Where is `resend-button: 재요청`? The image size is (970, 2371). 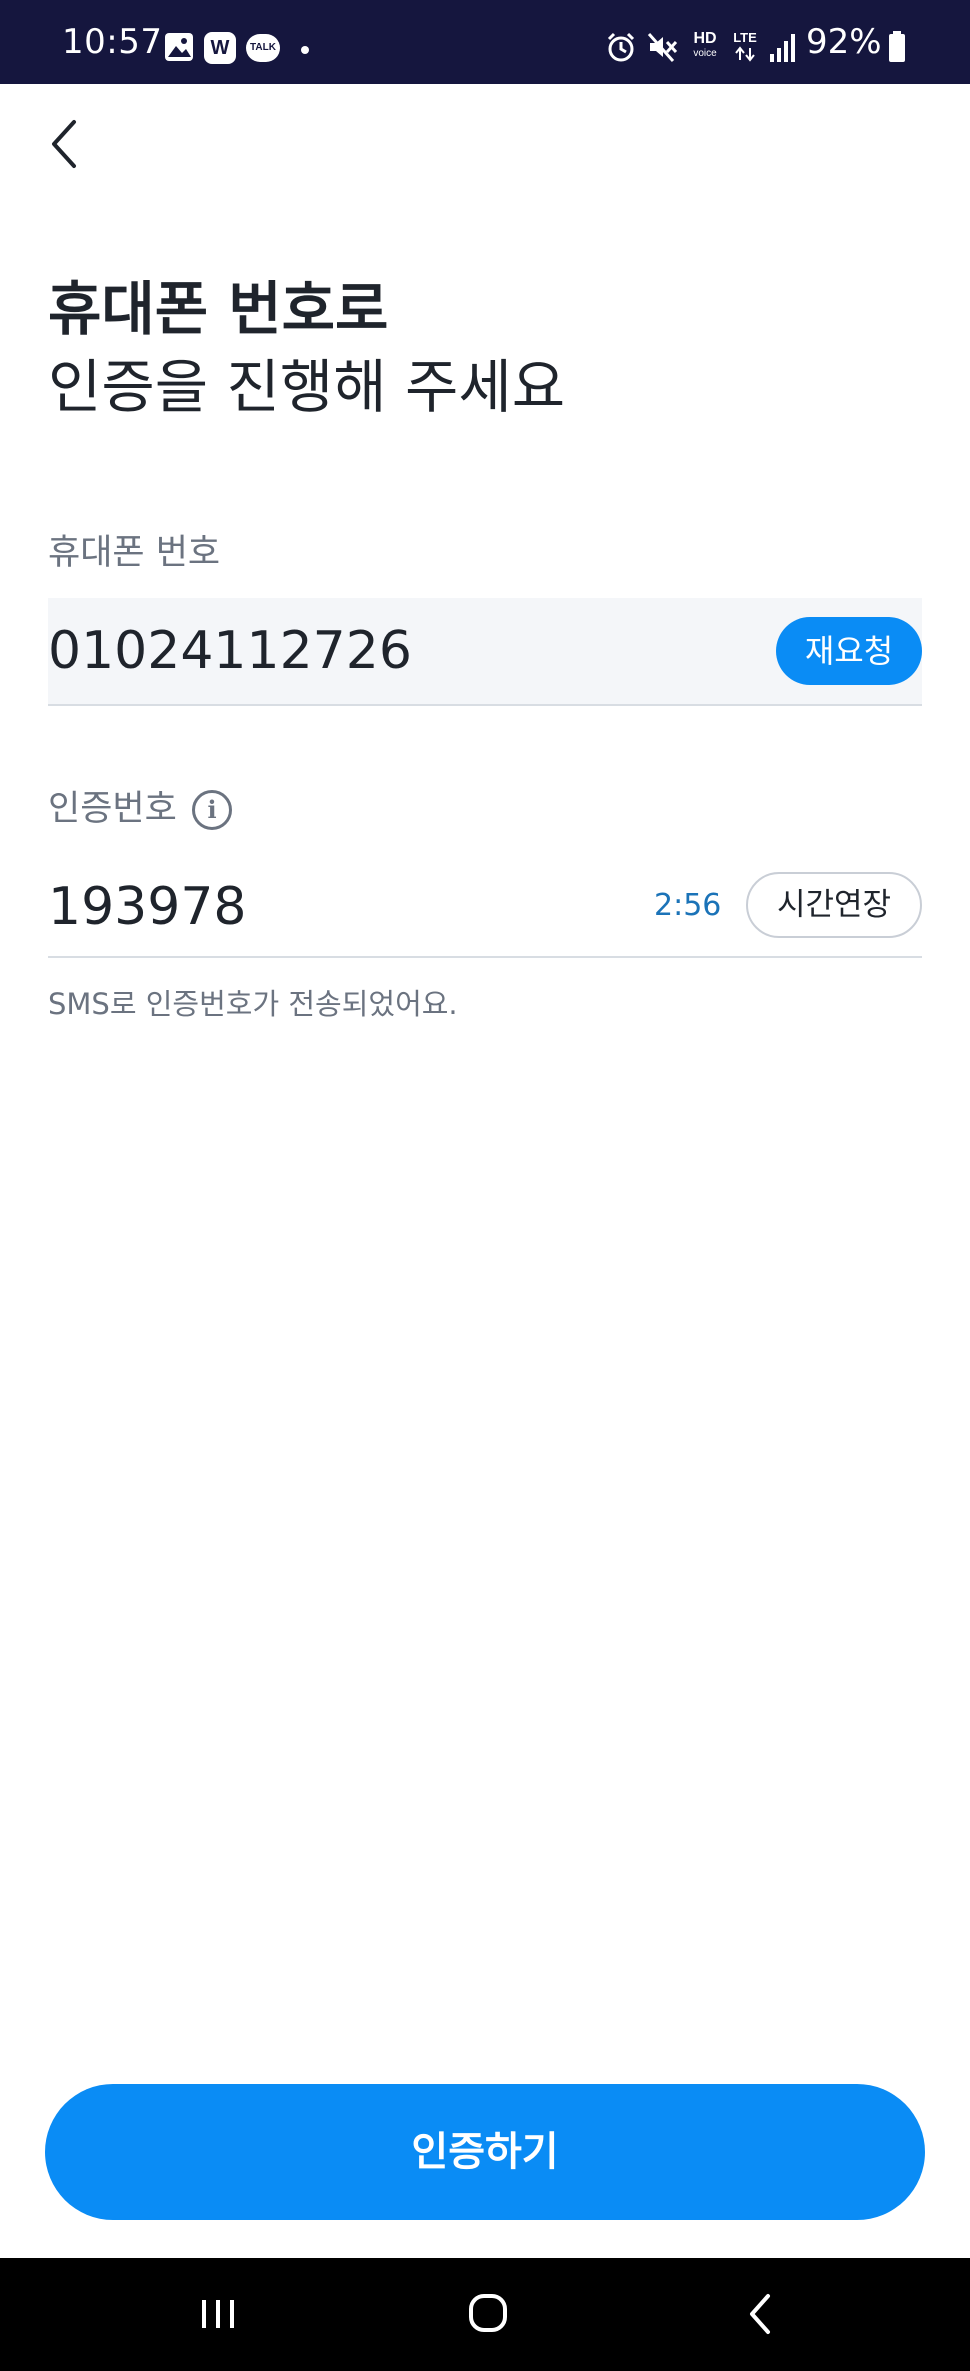
resend-button: 재요청 is located at coordinates (849, 651).